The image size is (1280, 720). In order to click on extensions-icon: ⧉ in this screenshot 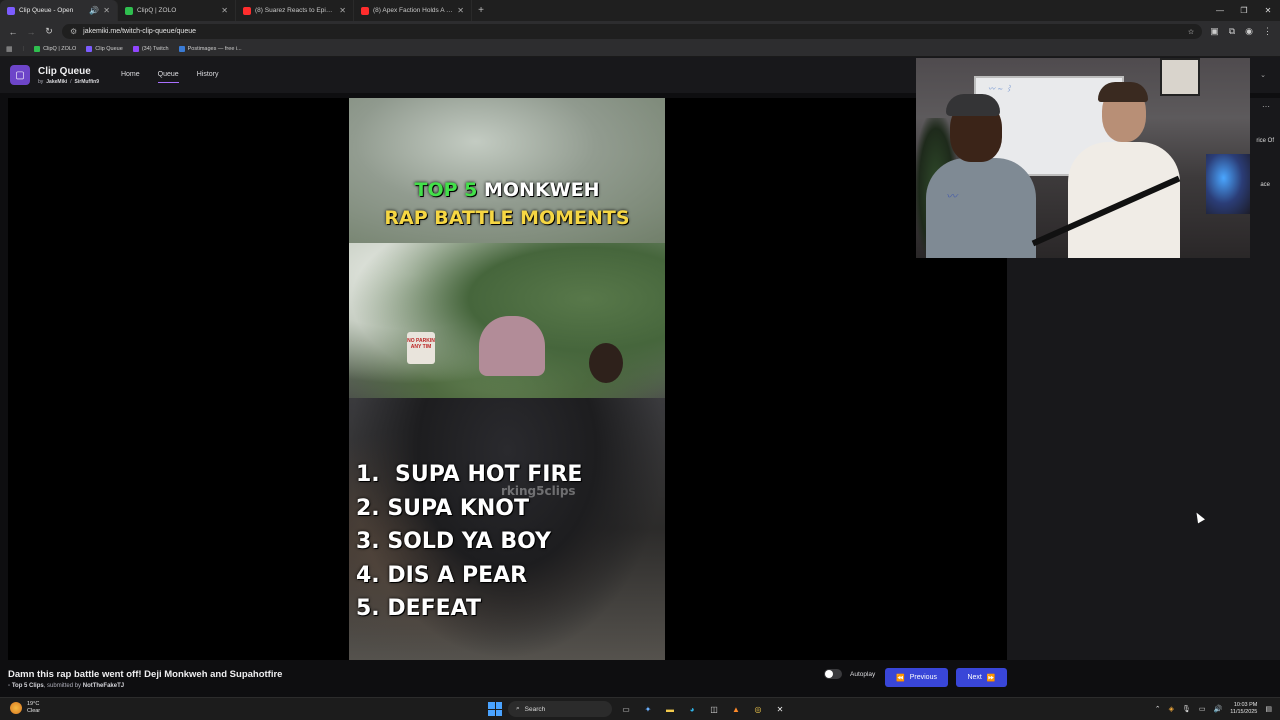, I will do `click(1232, 31)`.